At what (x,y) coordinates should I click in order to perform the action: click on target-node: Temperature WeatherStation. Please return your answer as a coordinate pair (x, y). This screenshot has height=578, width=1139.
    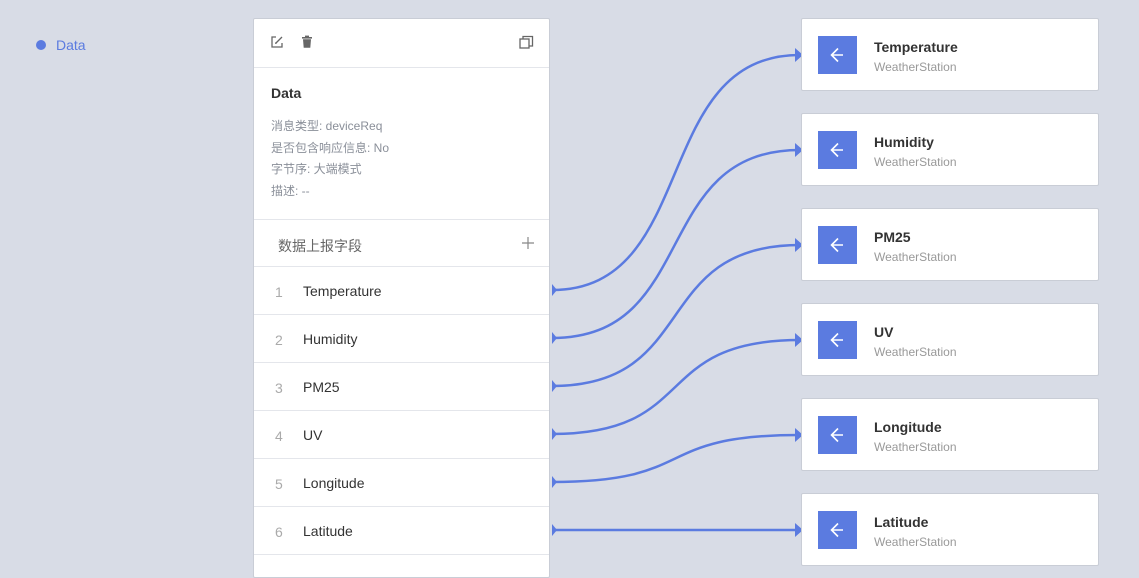
    Looking at the image, I should click on (950, 54).